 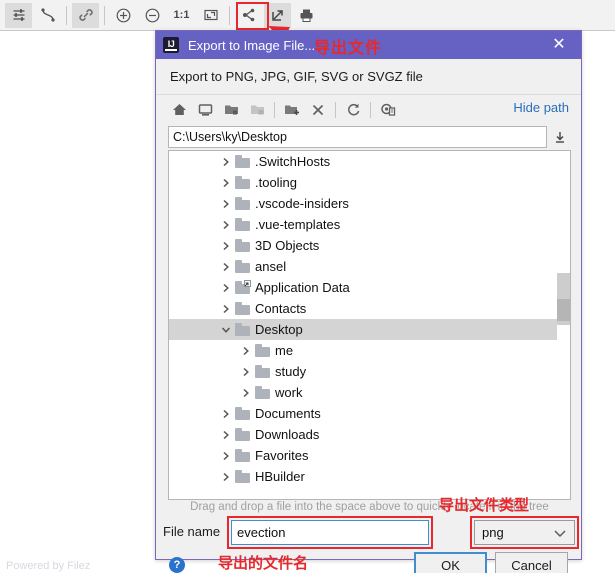 I want to click on home-icon, so click(x=179, y=110).